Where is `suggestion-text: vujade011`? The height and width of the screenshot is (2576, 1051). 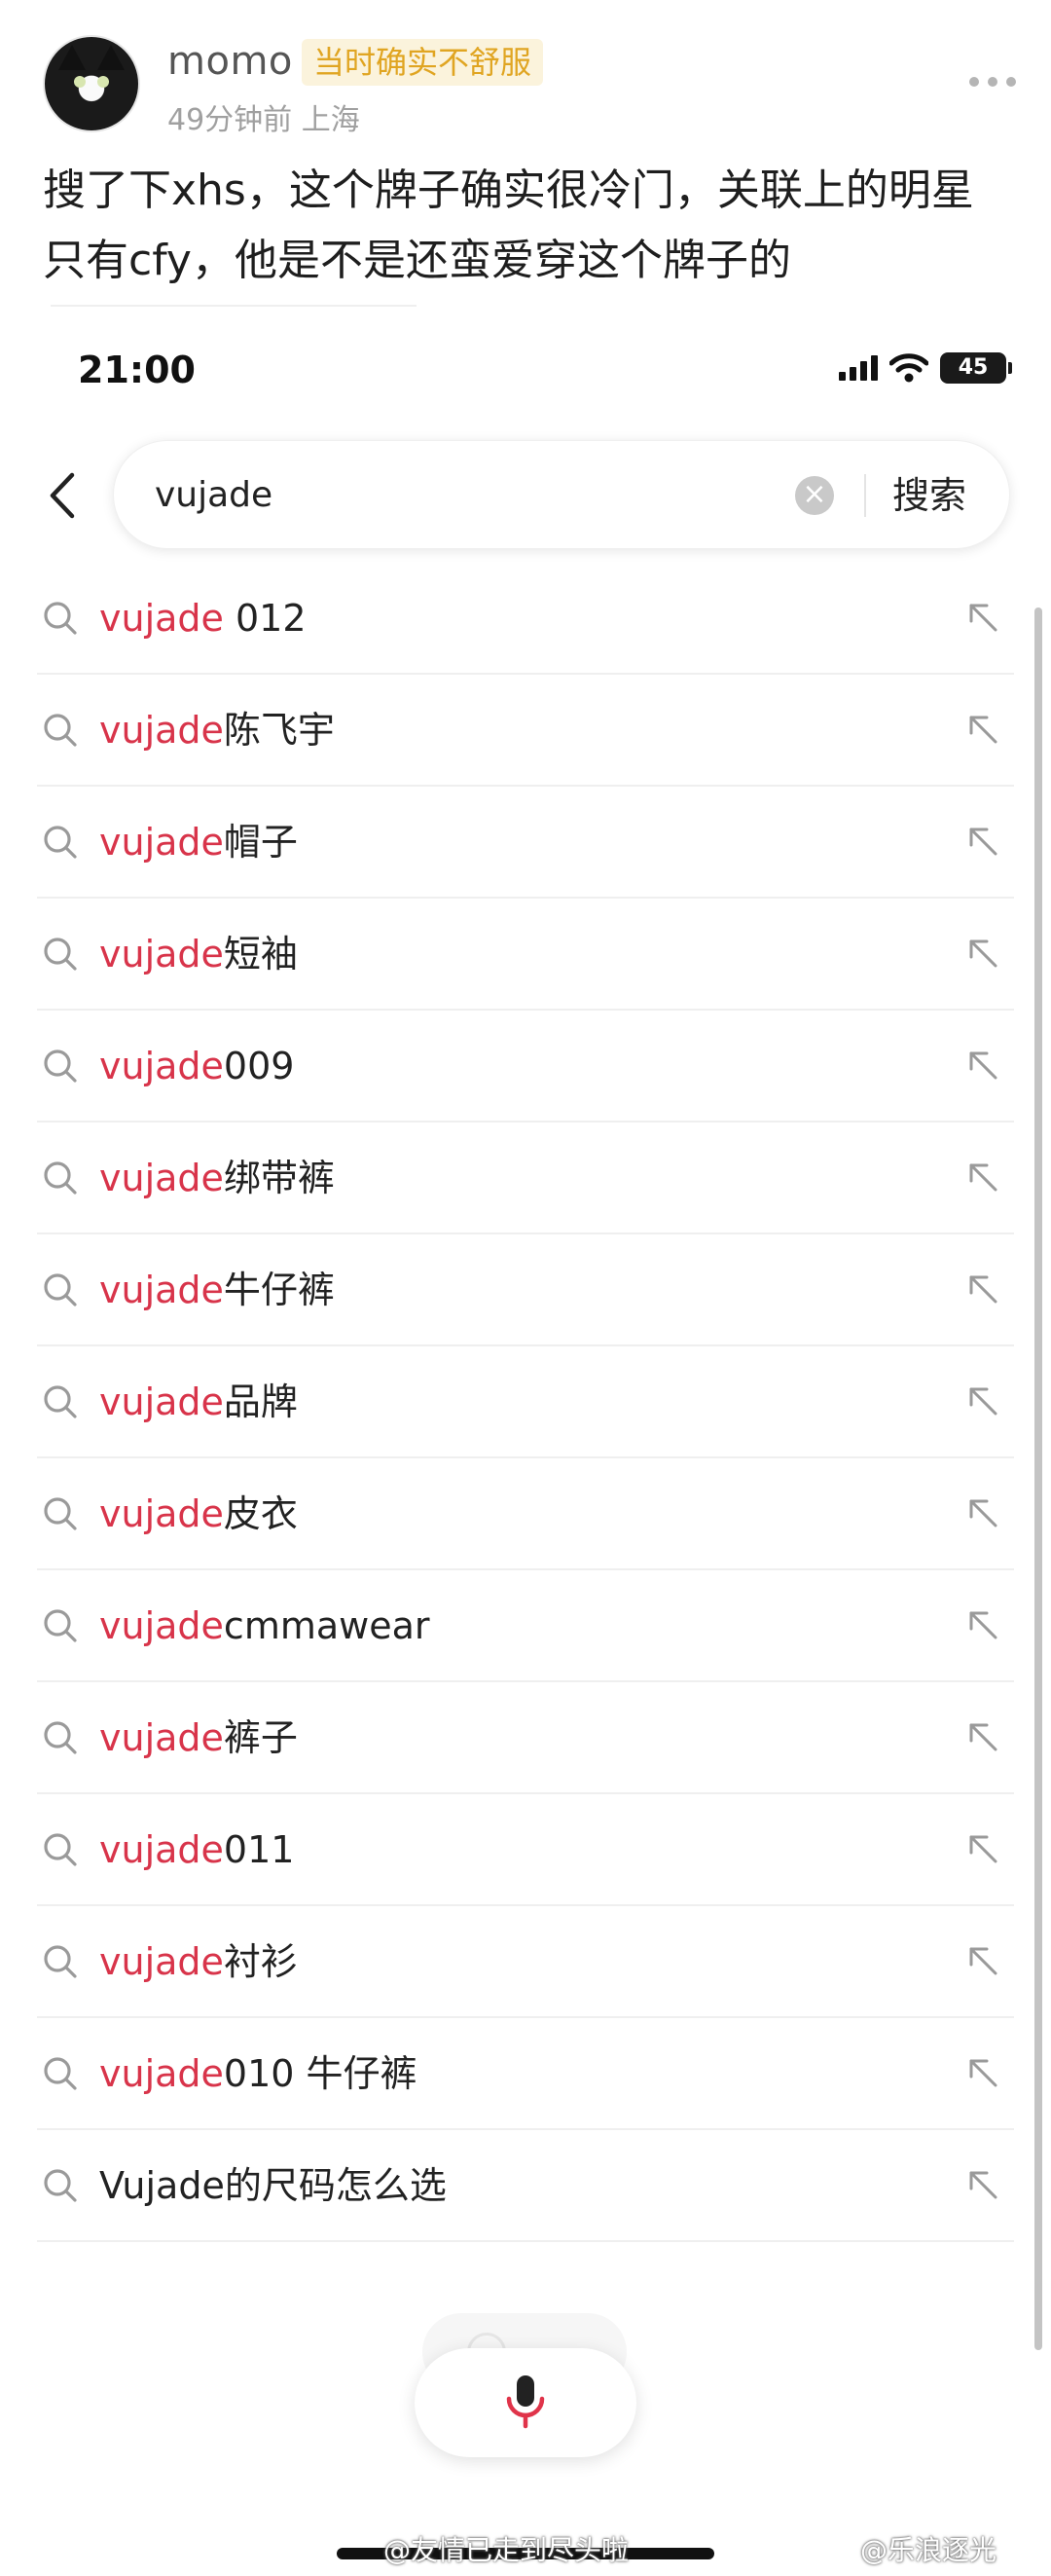
suggestion-text: vujade011 is located at coordinates (196, 1850).